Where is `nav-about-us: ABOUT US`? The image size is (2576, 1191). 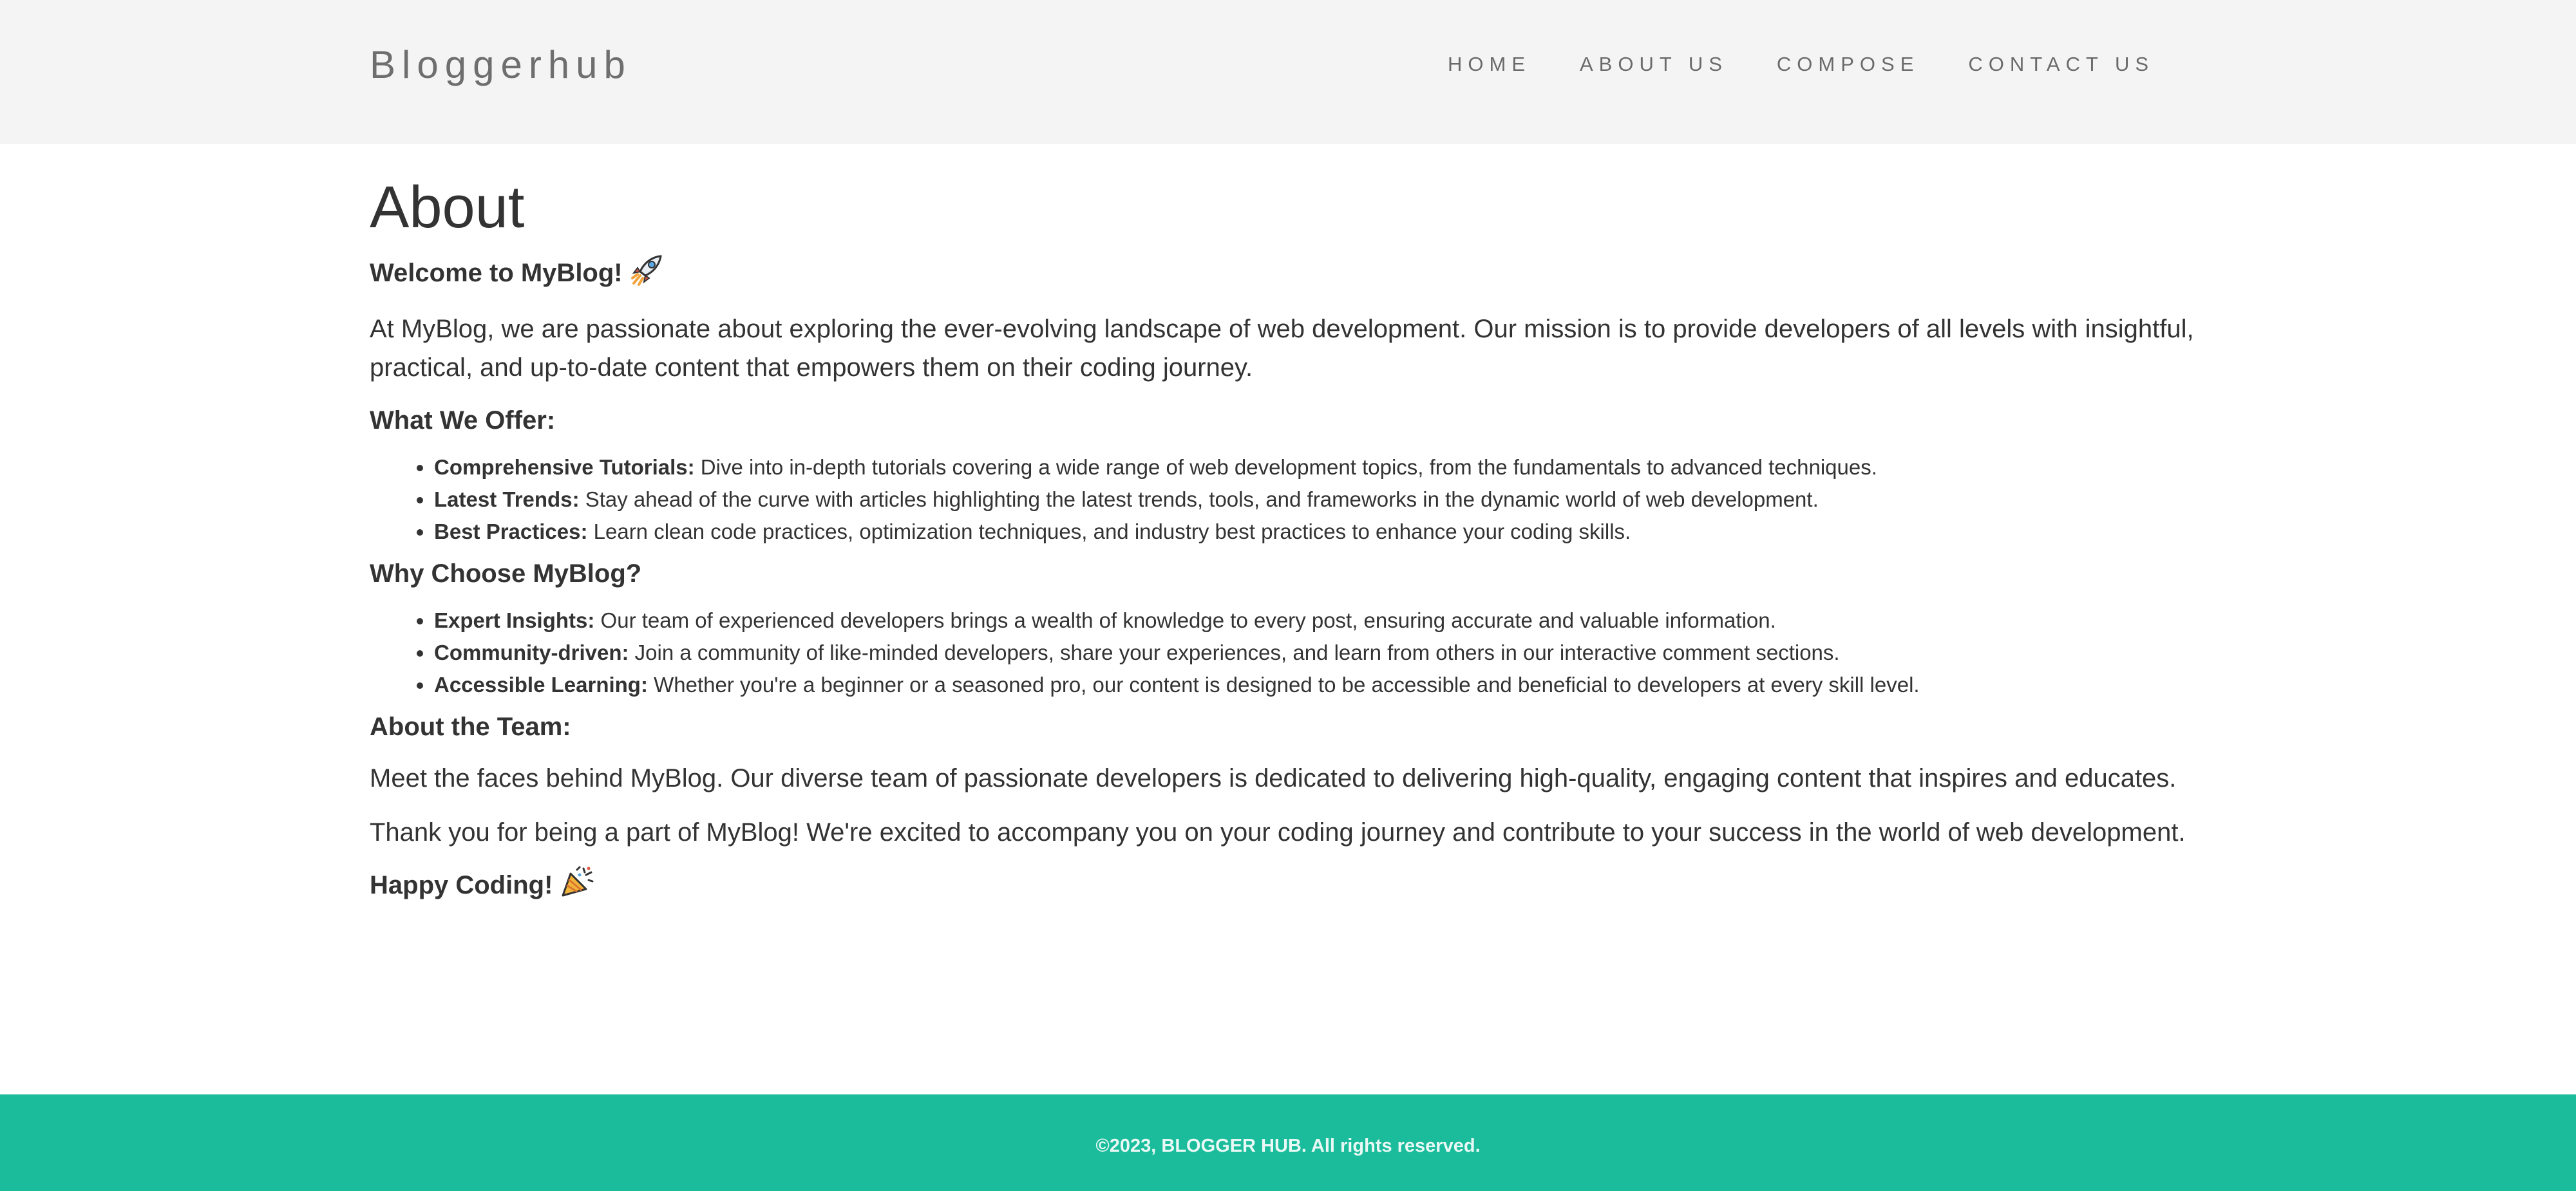 nav-about-us: ABOUT US is located at coordinates (1654, 64).